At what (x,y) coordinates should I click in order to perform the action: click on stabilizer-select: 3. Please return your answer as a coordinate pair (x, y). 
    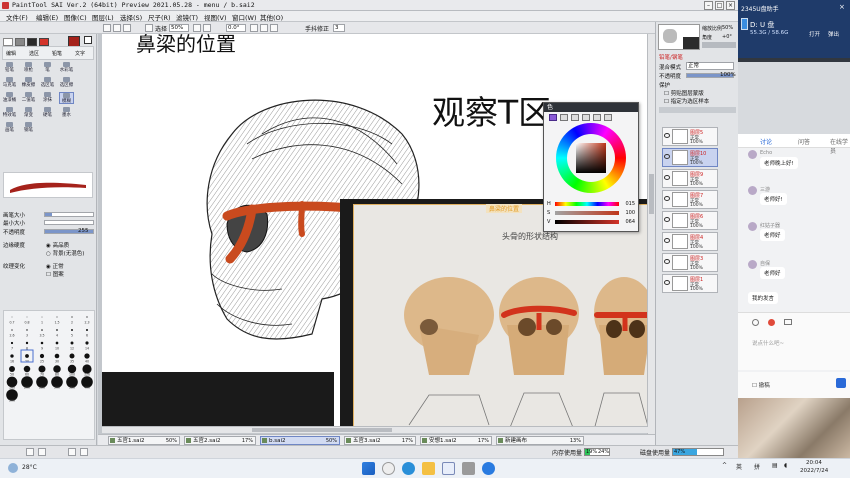
    Looking at the image, I should click on (339, 28).